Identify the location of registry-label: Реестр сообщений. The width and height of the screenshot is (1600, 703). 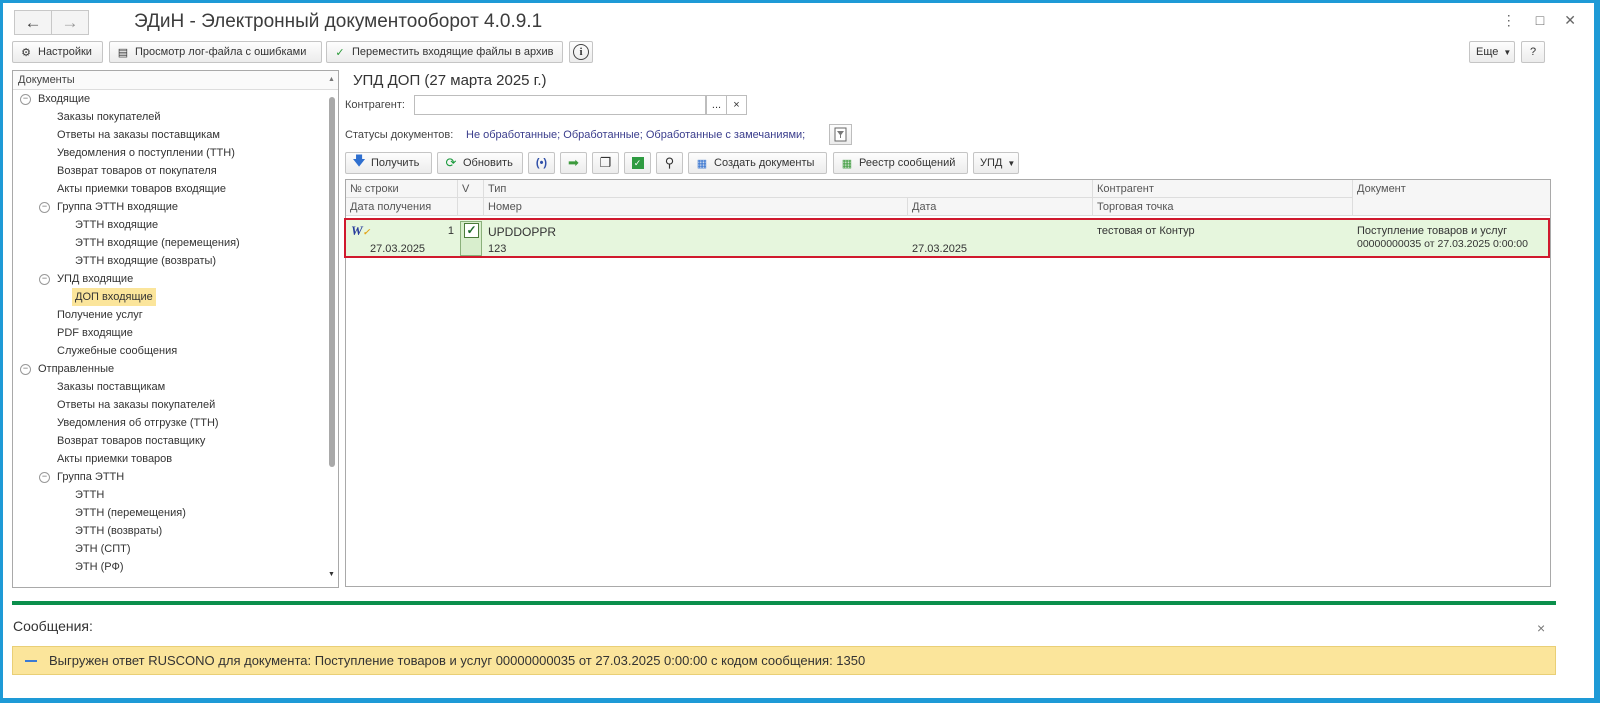
(907, 163).